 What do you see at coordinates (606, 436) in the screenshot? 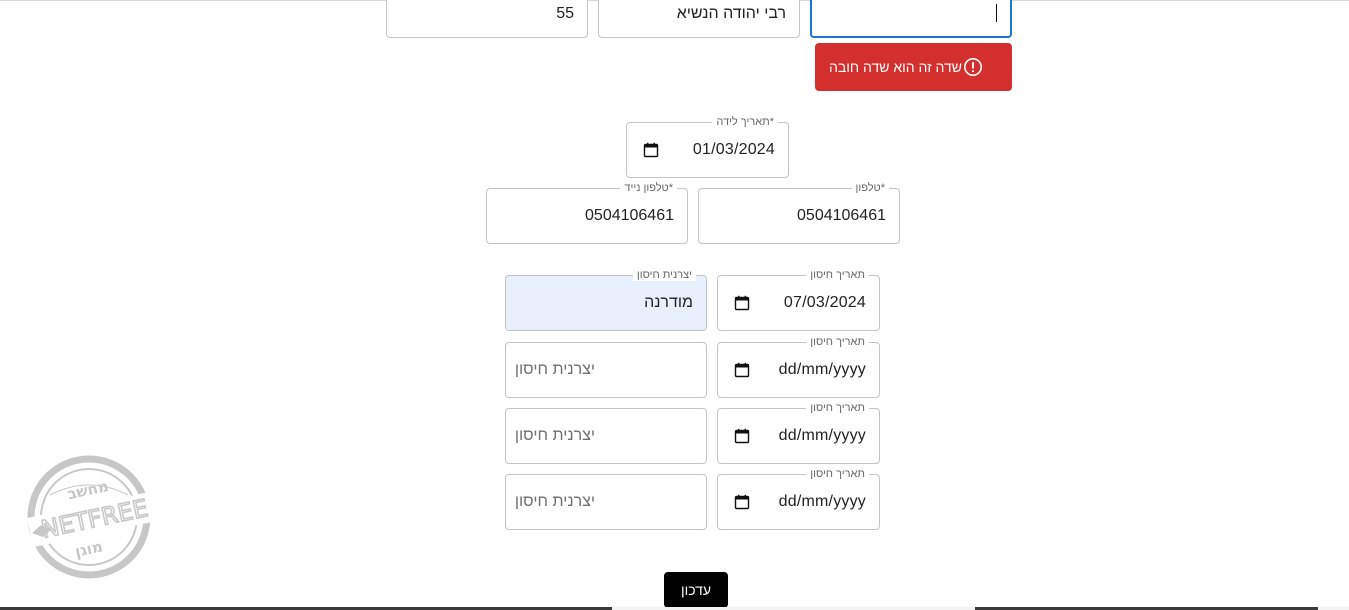
I see `vaccine-maker-input-3: יצרנית חיסון` at bounding box center [606, 436].